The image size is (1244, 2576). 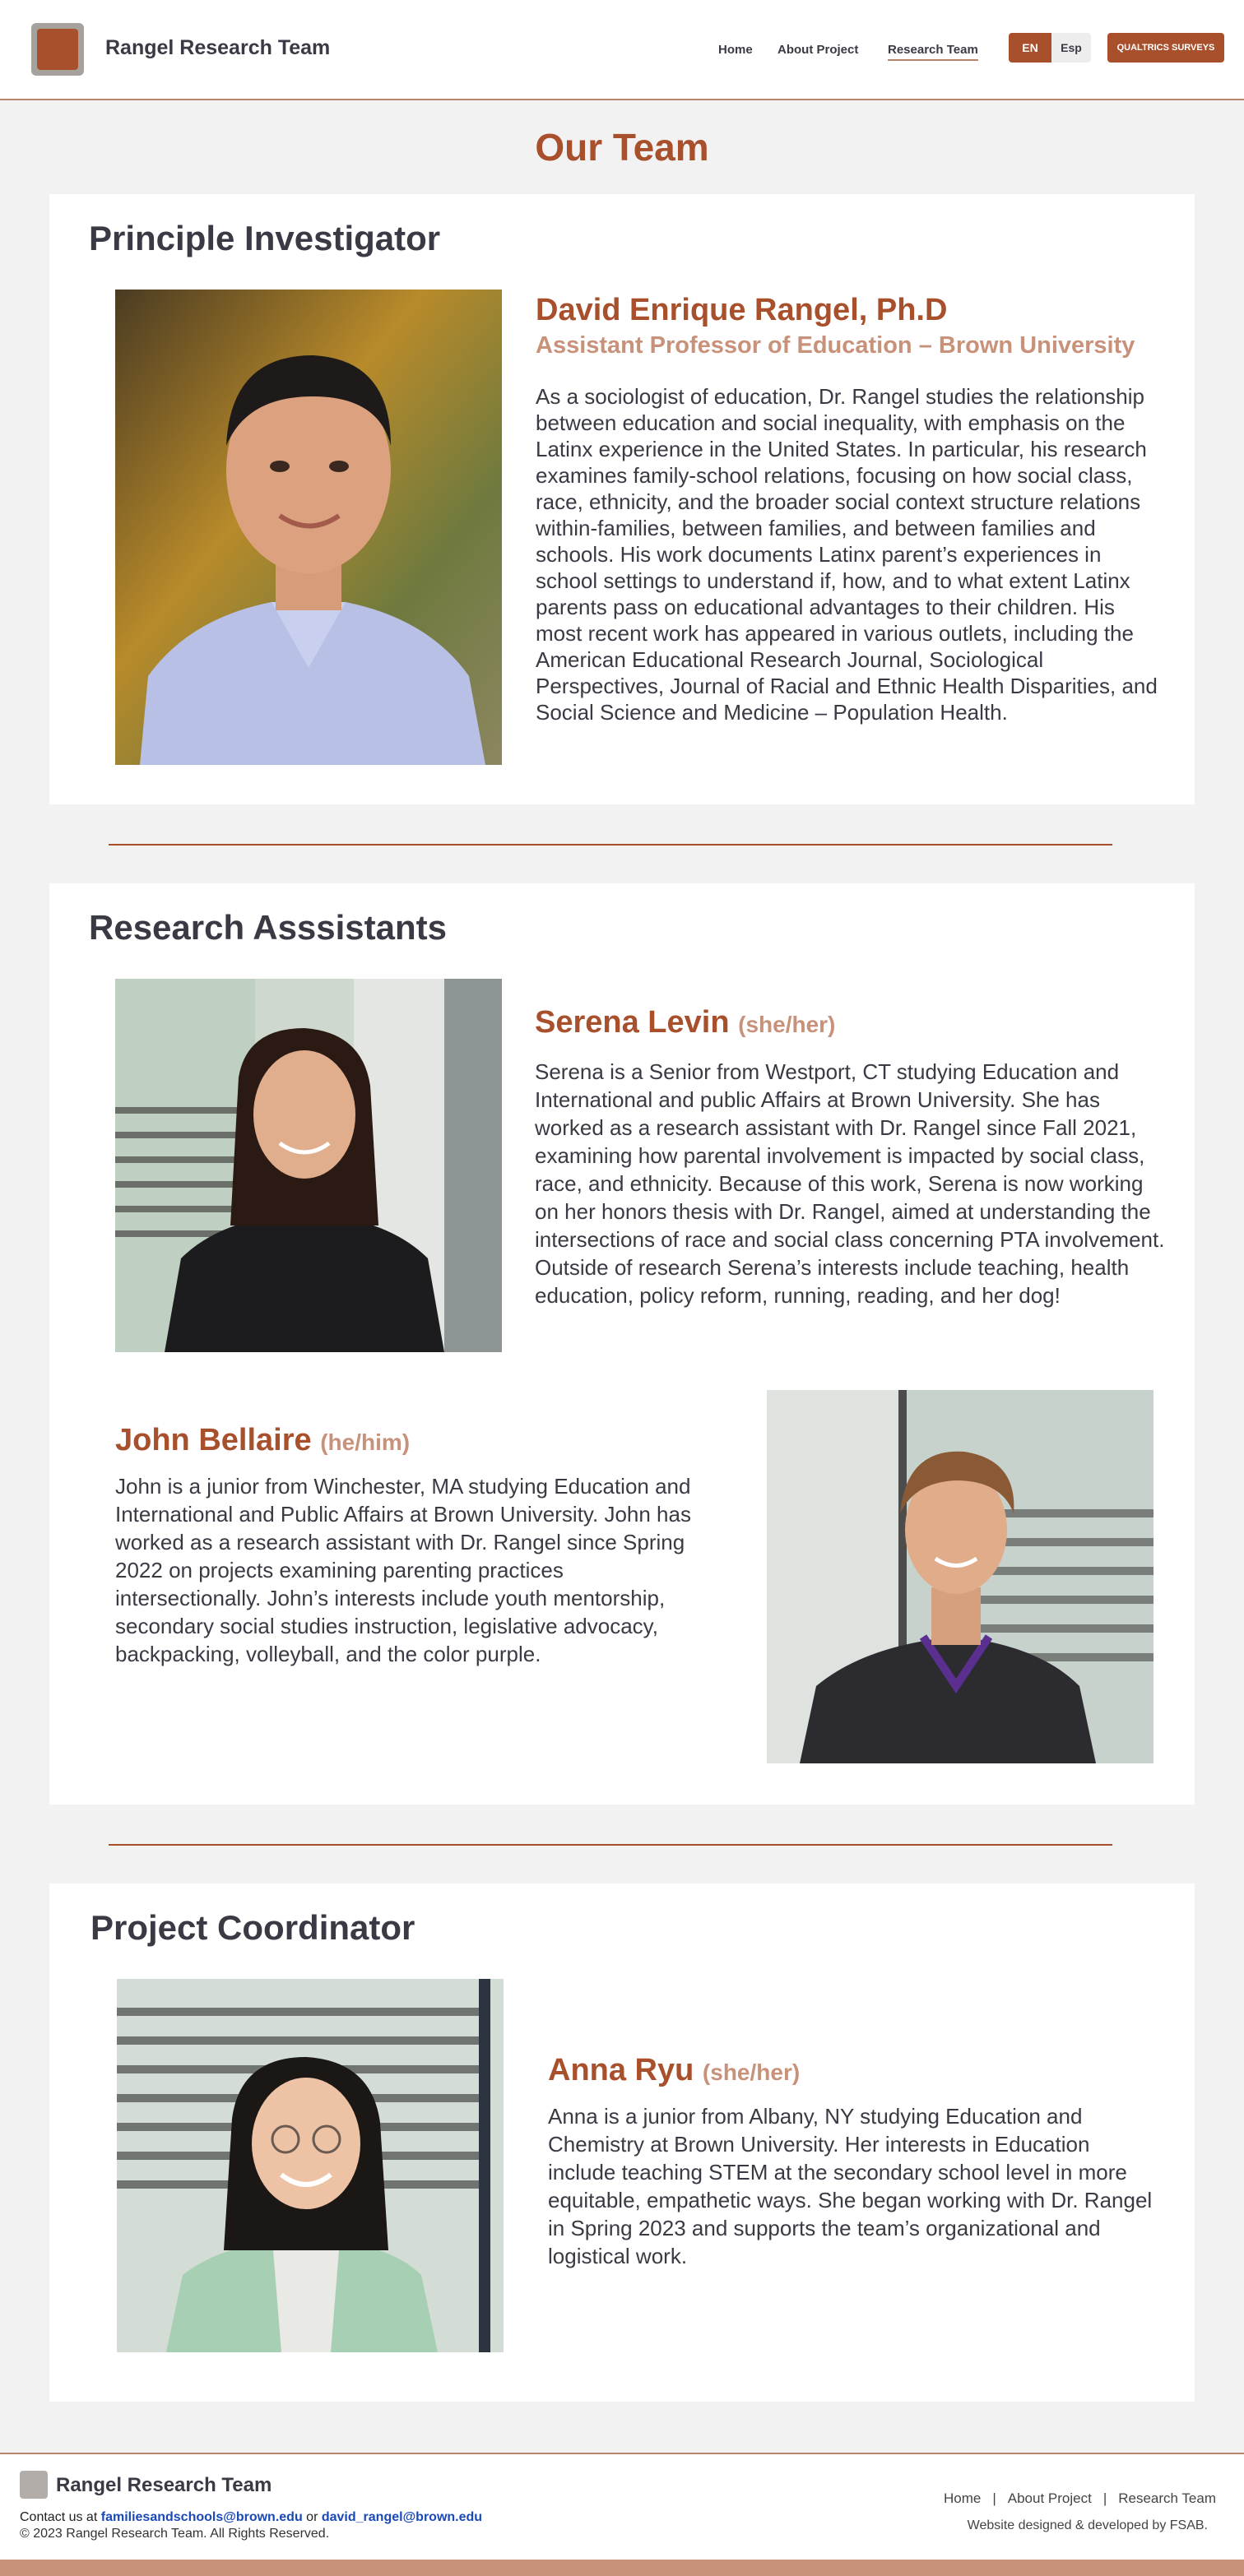 What do you see at coordinates (933, 52) in the screenshot?
I see `nav-research-team: Research Team` at bounding box center [933, 52].